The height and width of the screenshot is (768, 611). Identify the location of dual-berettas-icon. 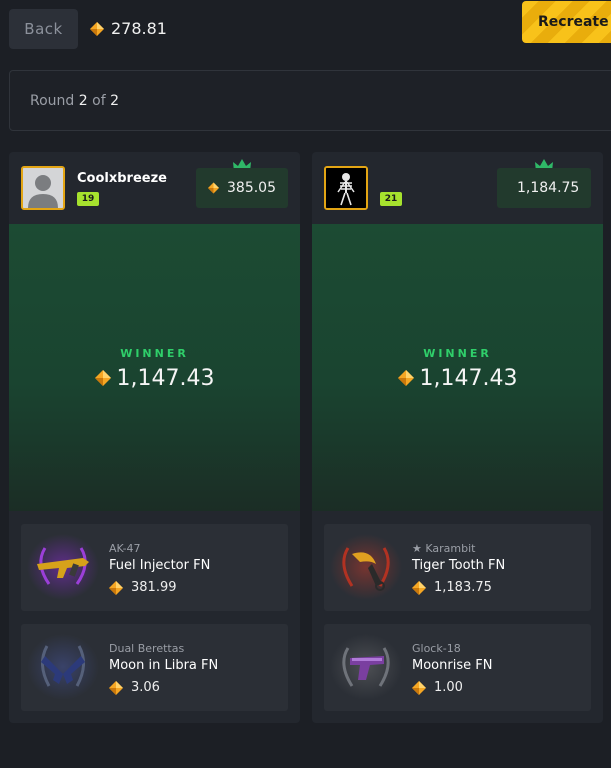
(63, 667).